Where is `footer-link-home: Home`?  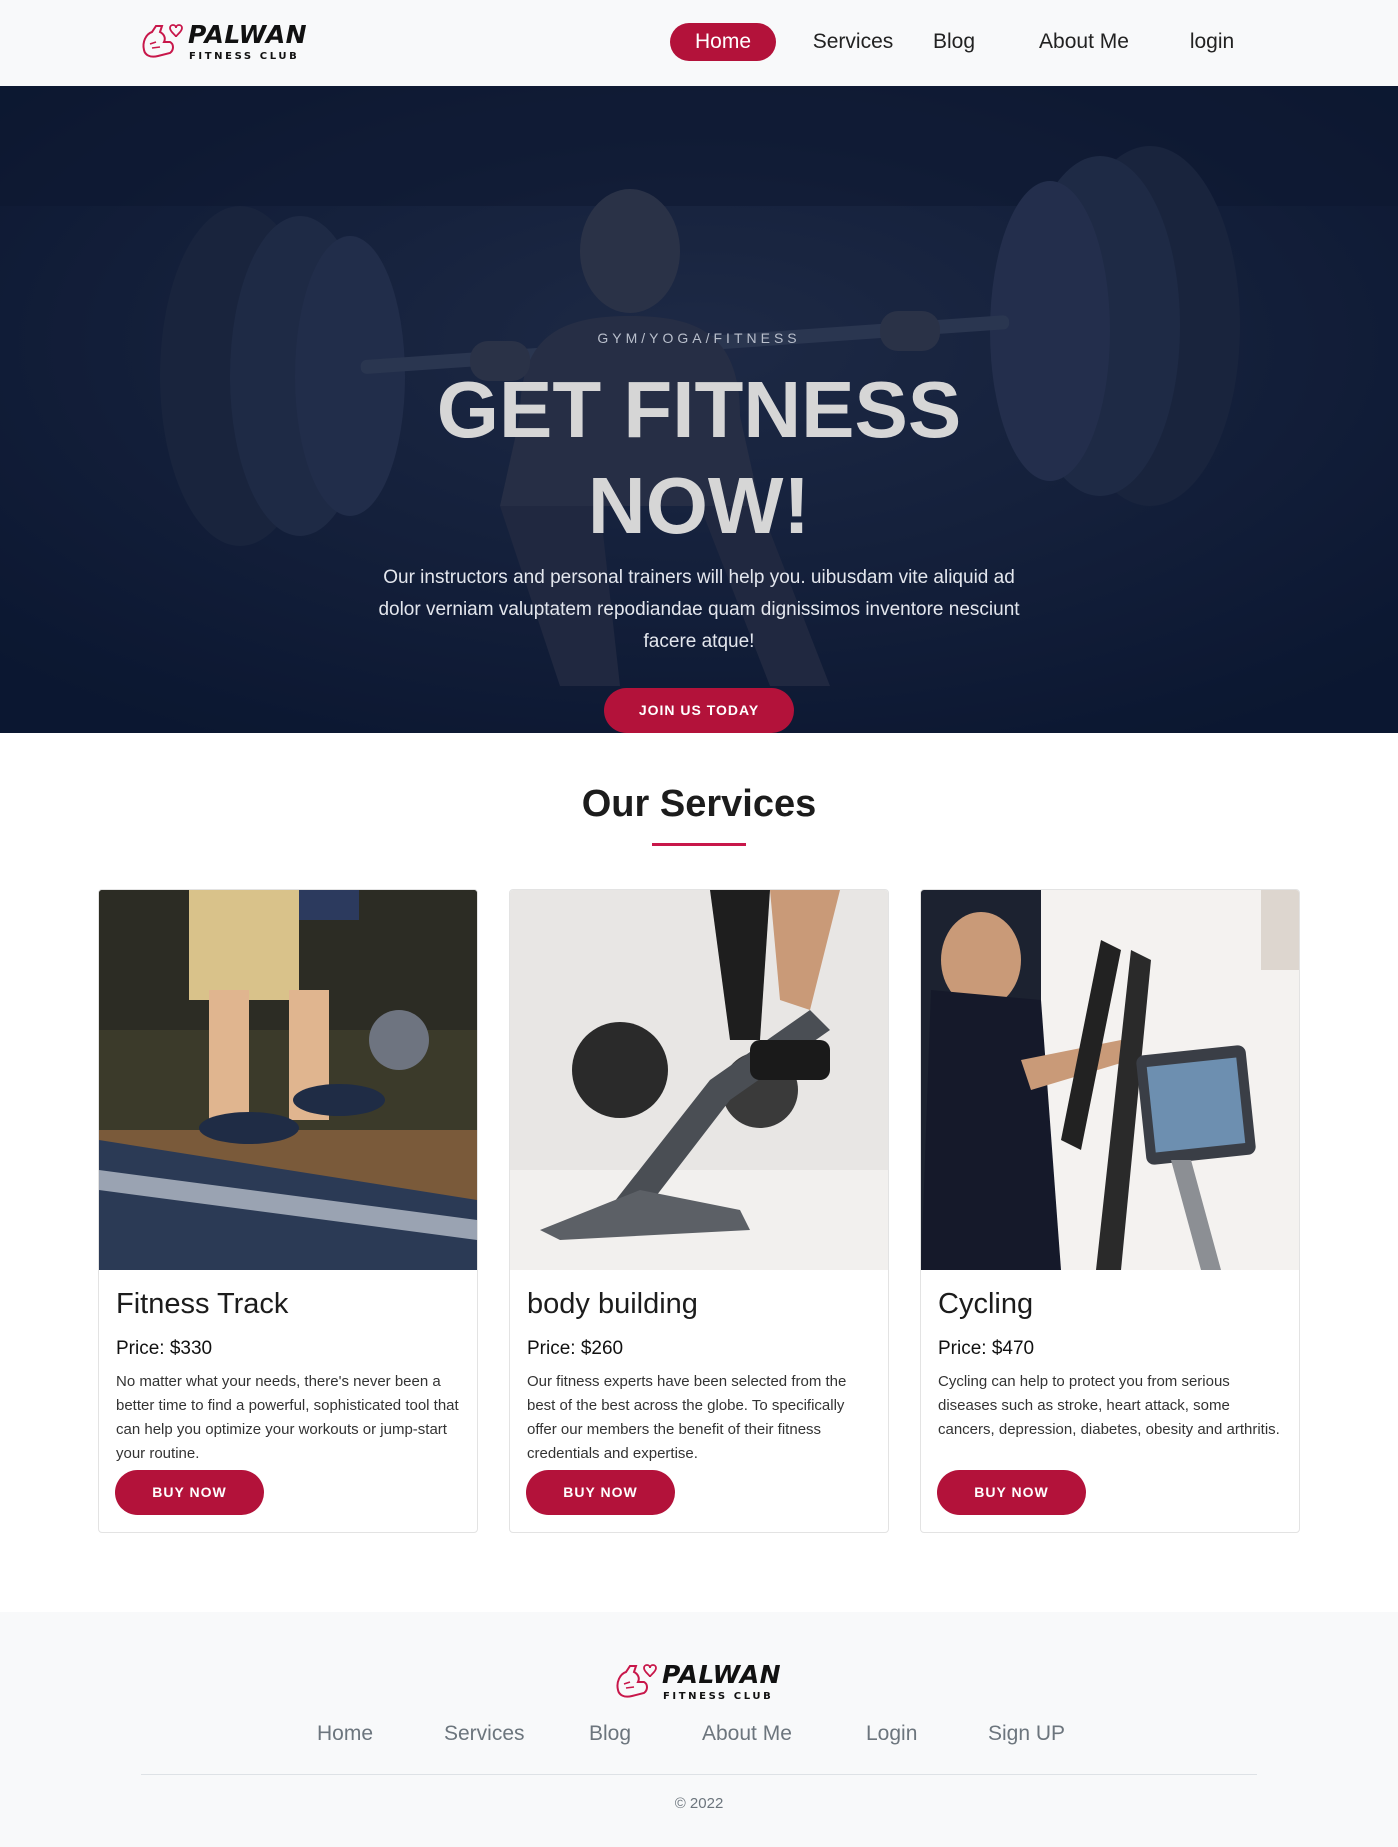 footer-link-home: Home is located at coordinates (345, 1734).